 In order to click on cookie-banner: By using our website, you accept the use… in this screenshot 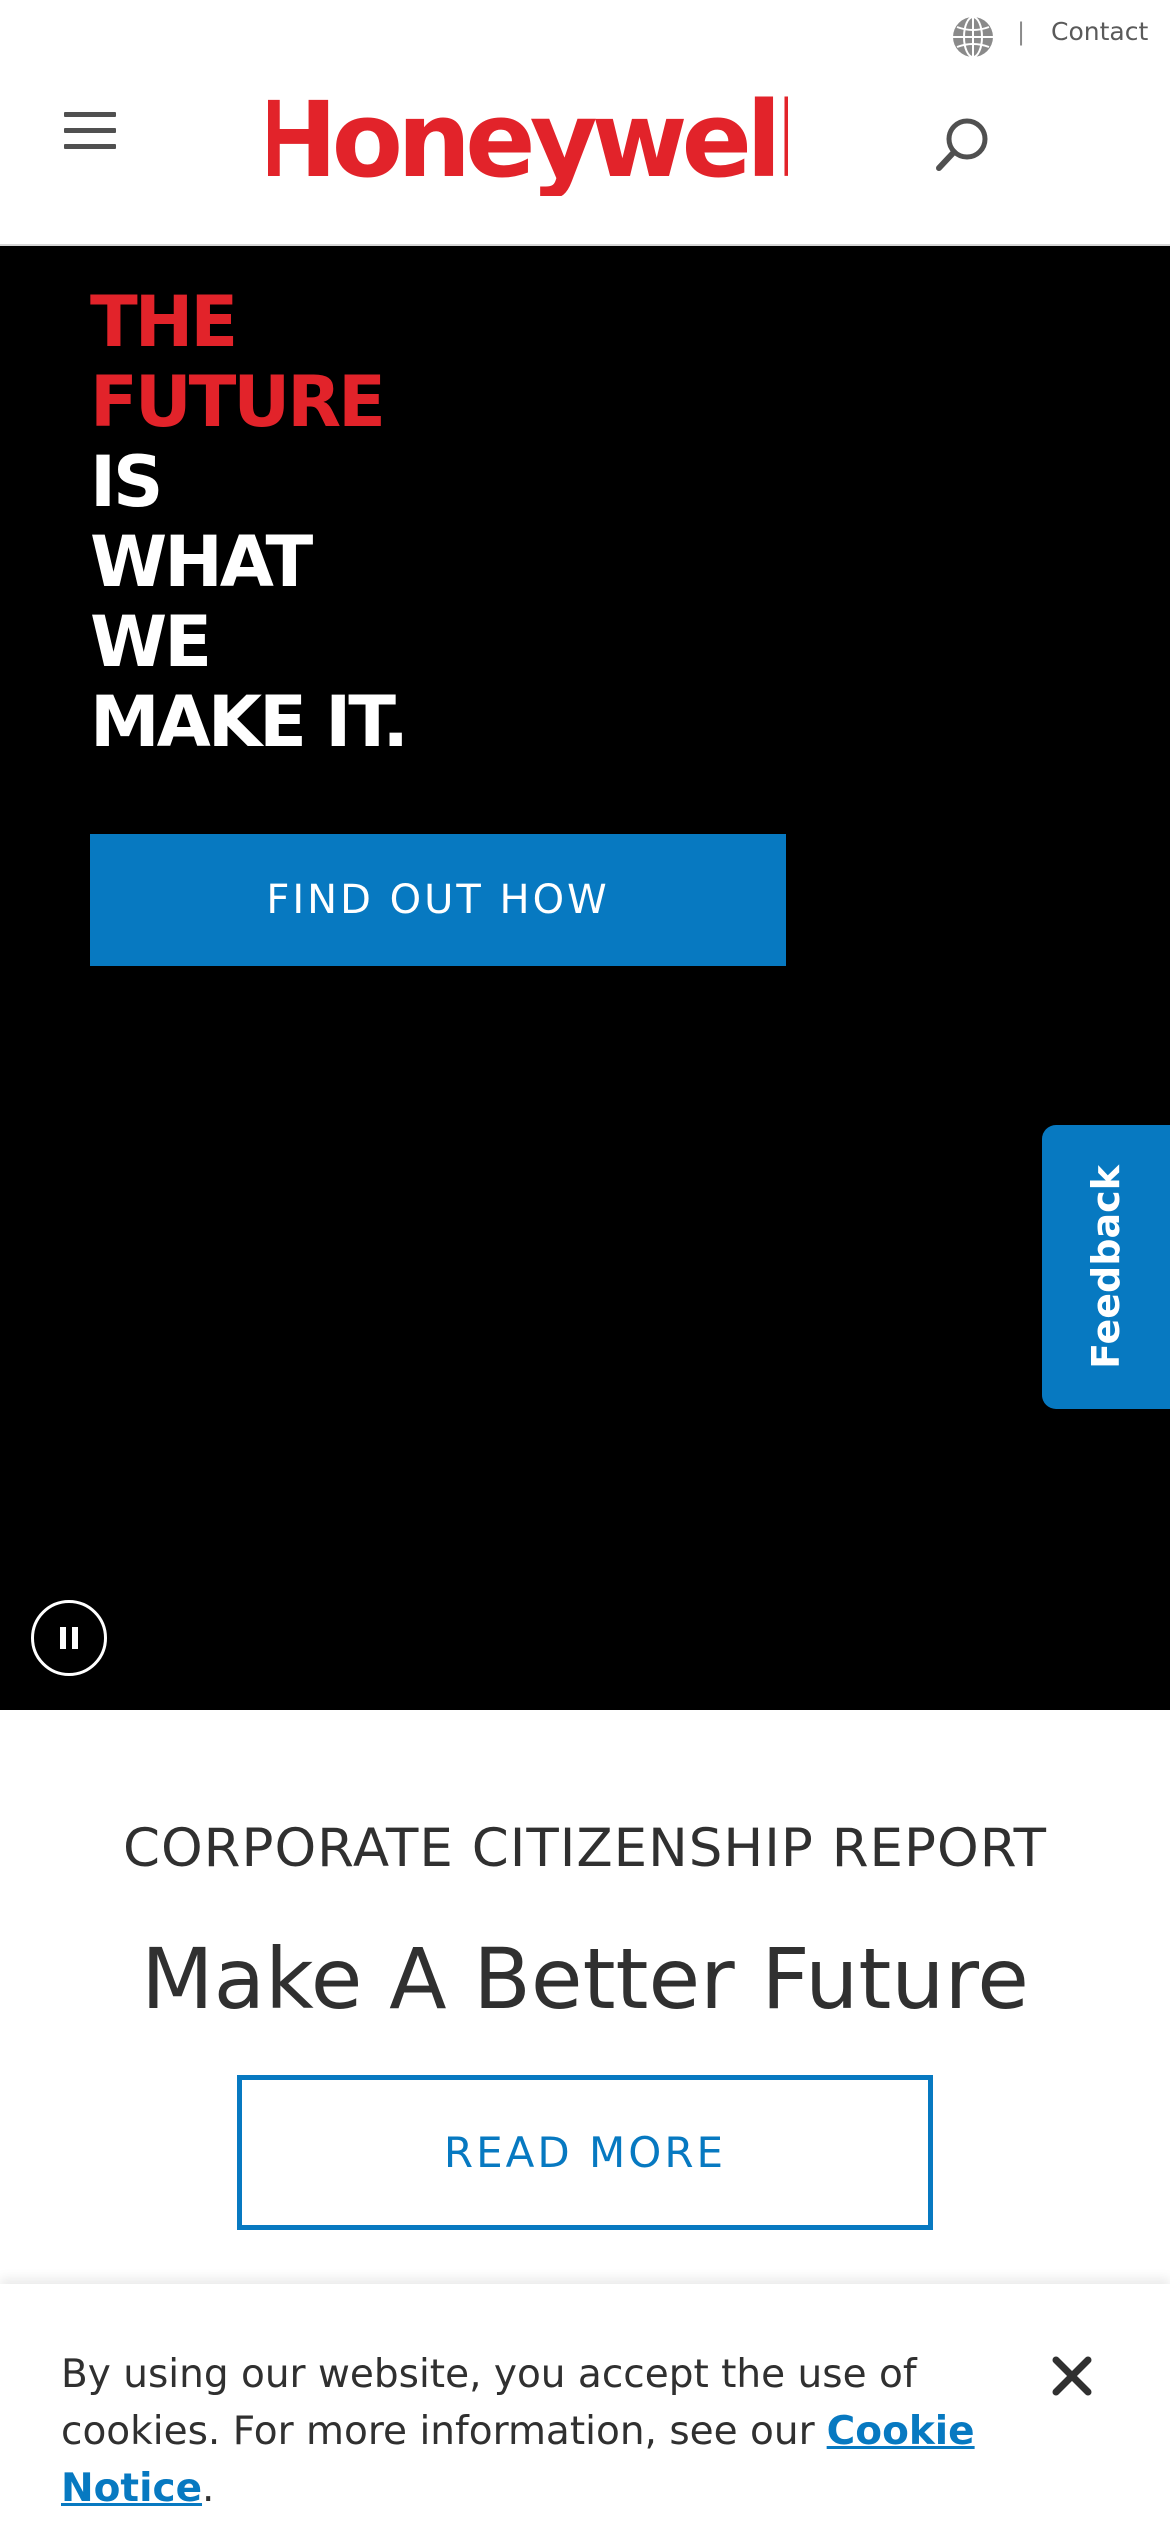, I will do `click(585, 2408)`.